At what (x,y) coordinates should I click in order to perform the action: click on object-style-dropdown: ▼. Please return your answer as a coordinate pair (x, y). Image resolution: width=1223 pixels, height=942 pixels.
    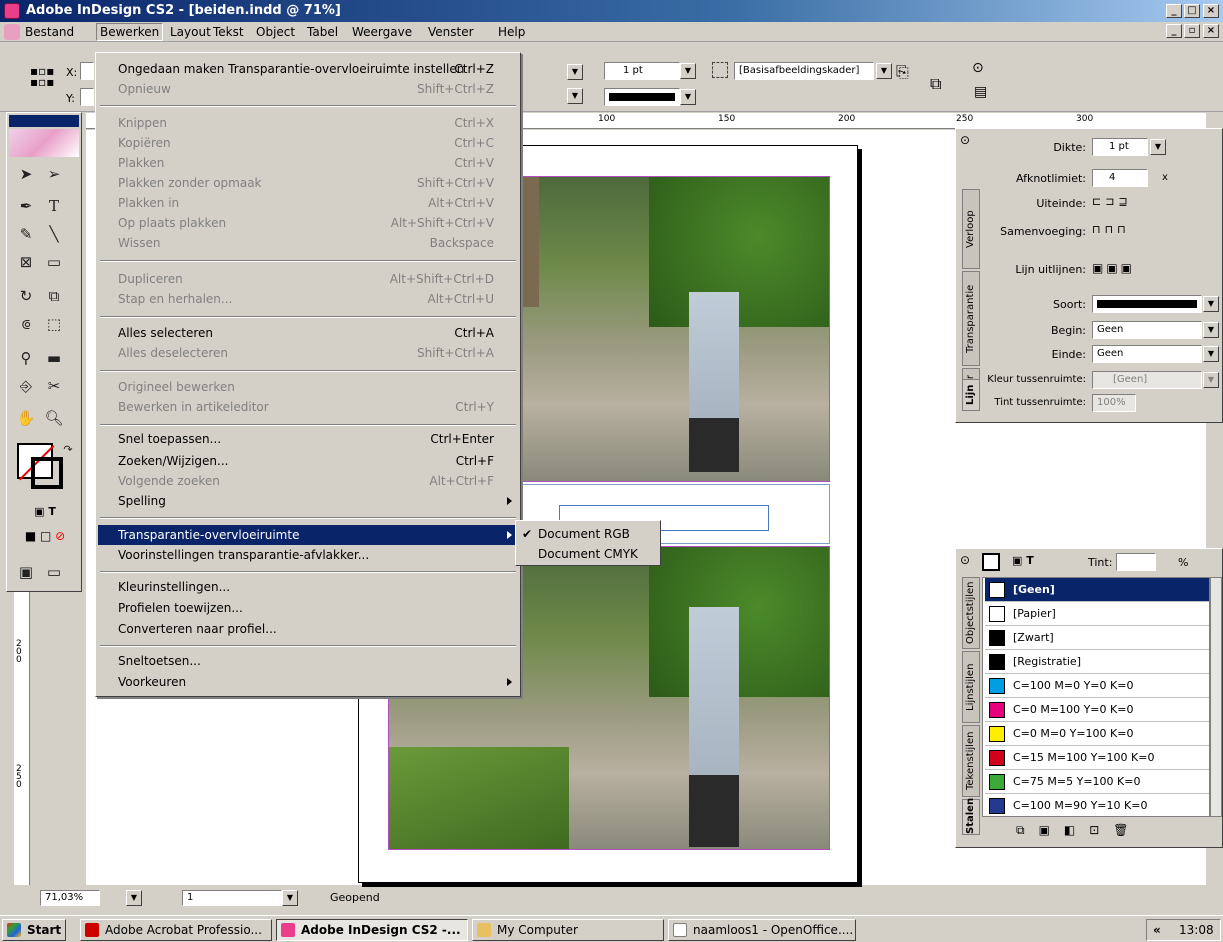
    Looking at the image, I should click on (884, 71).